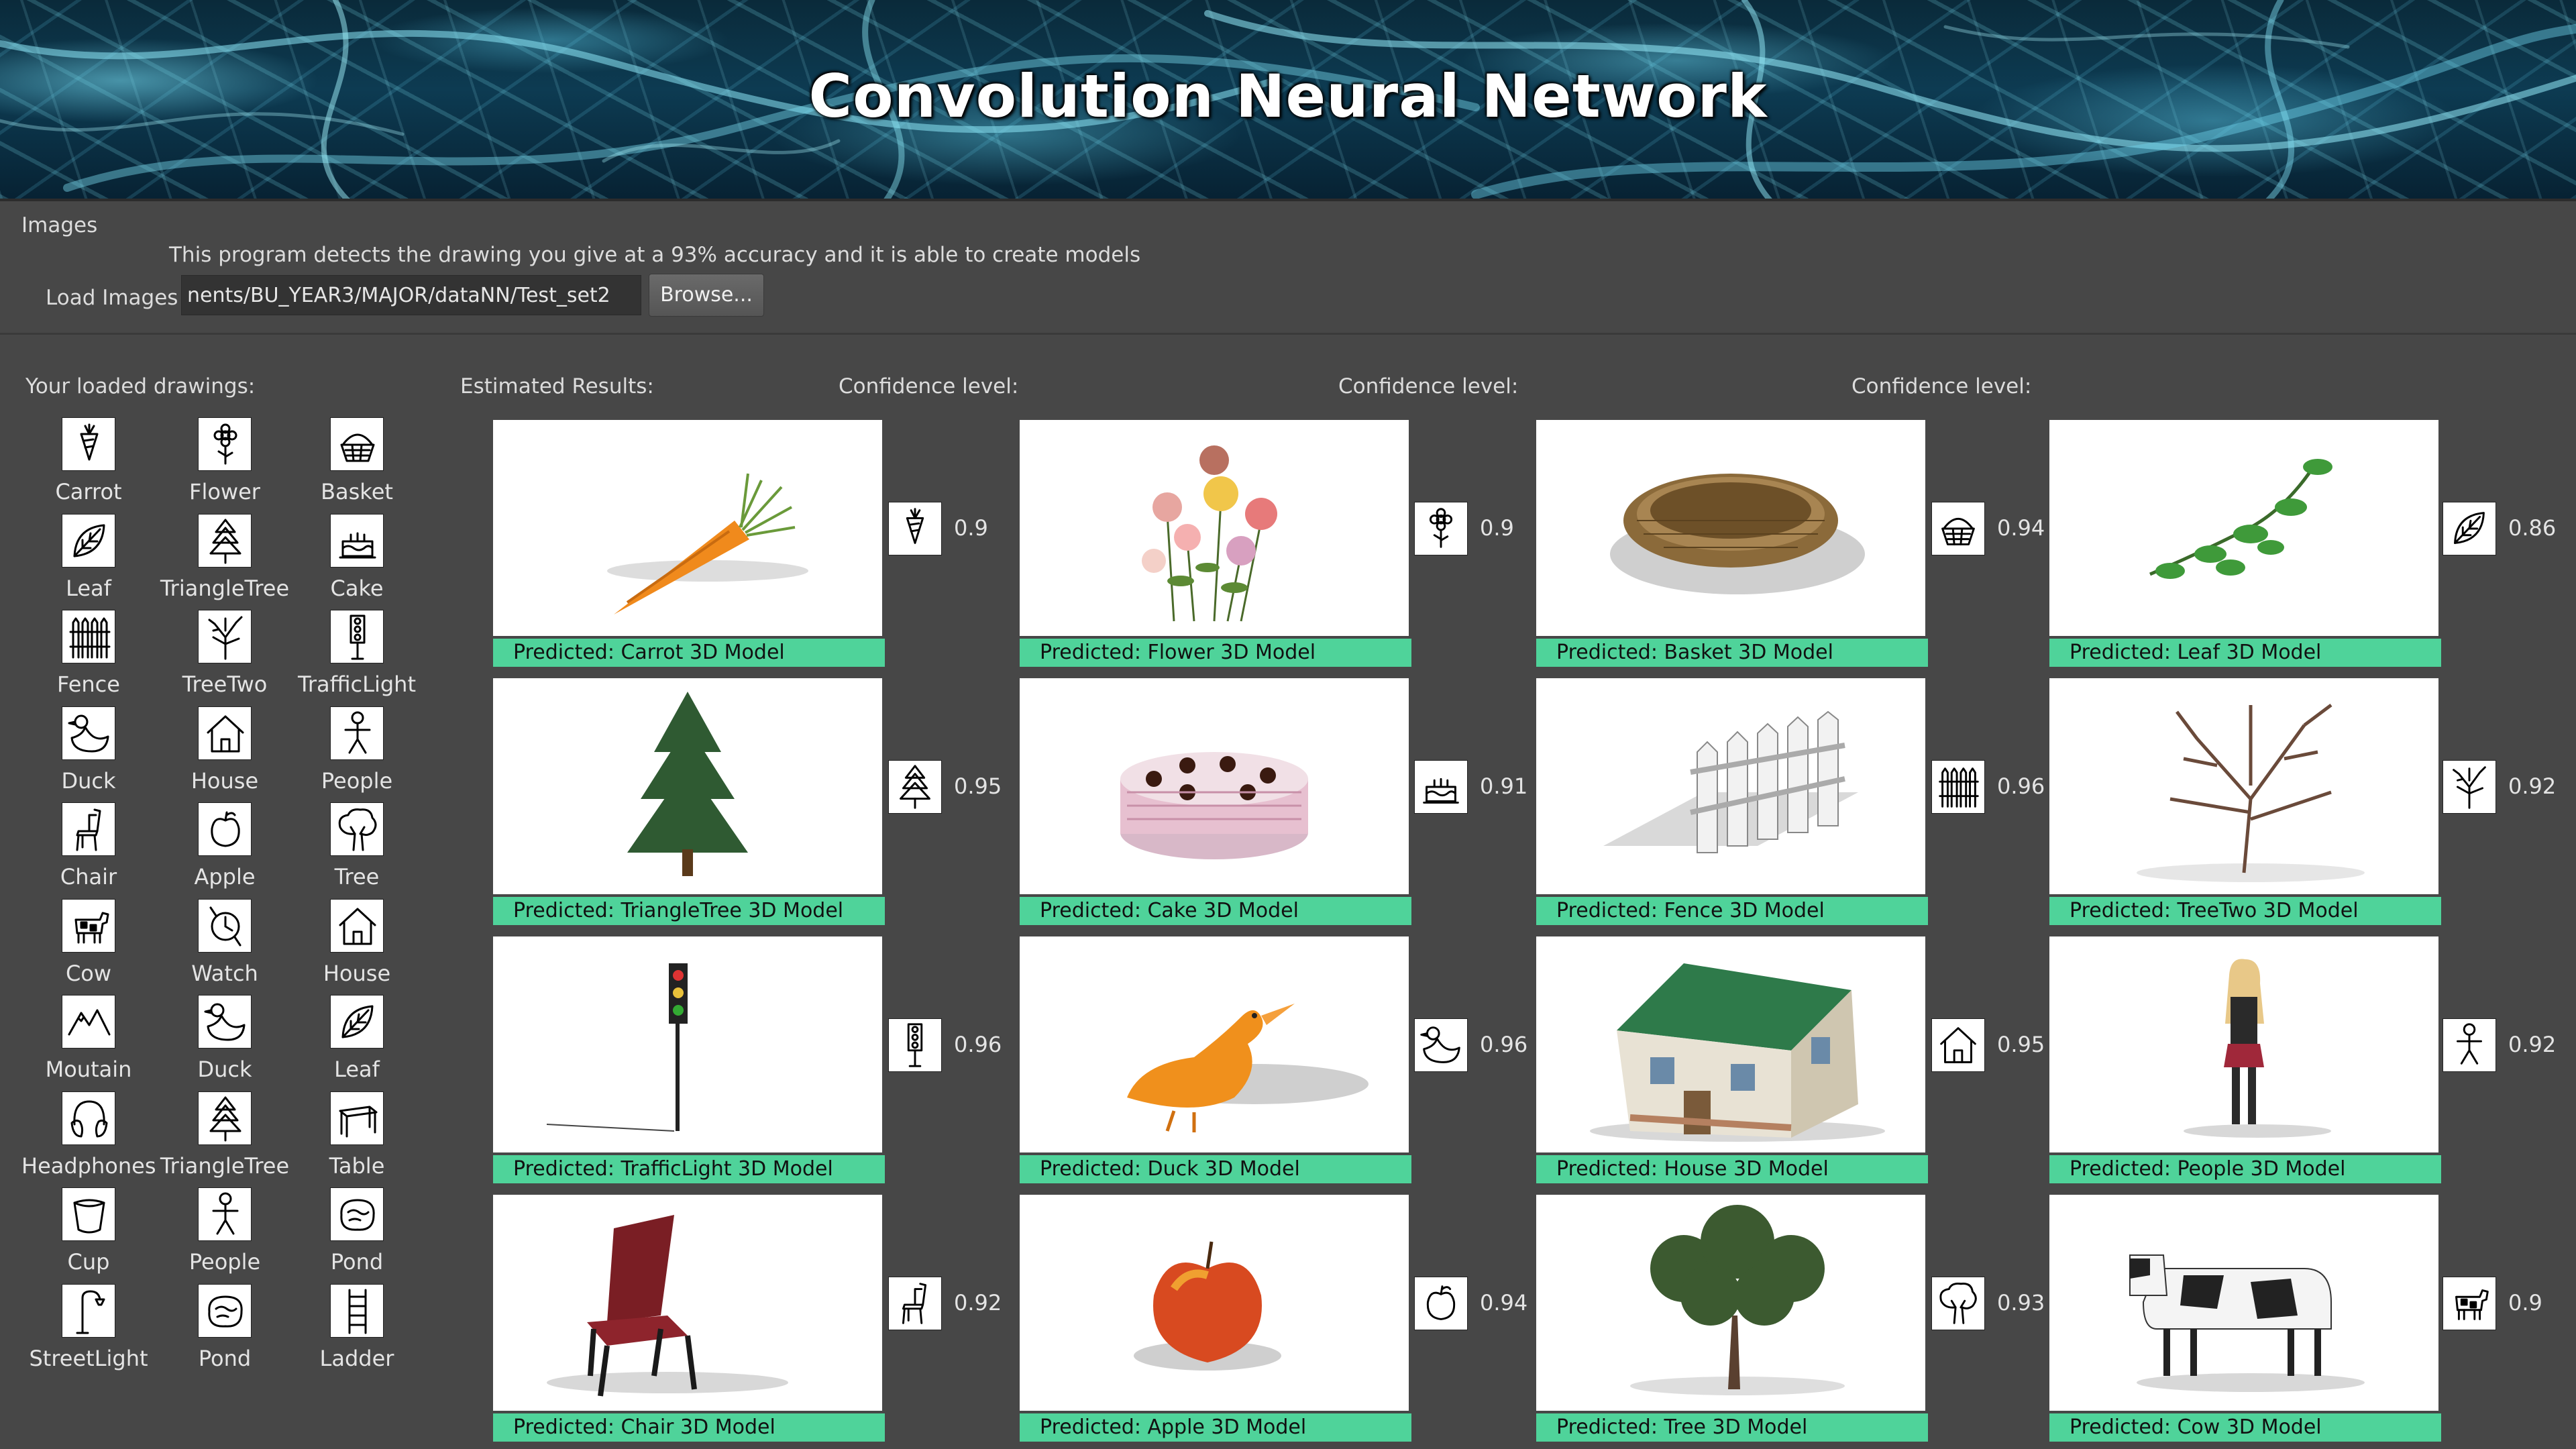 This screenshot has width=2576, height=1449. What do you see at coordinates (91, 927) in the screenshot?
I see `cow-sketch-icon` at bounding box center [91, 927].